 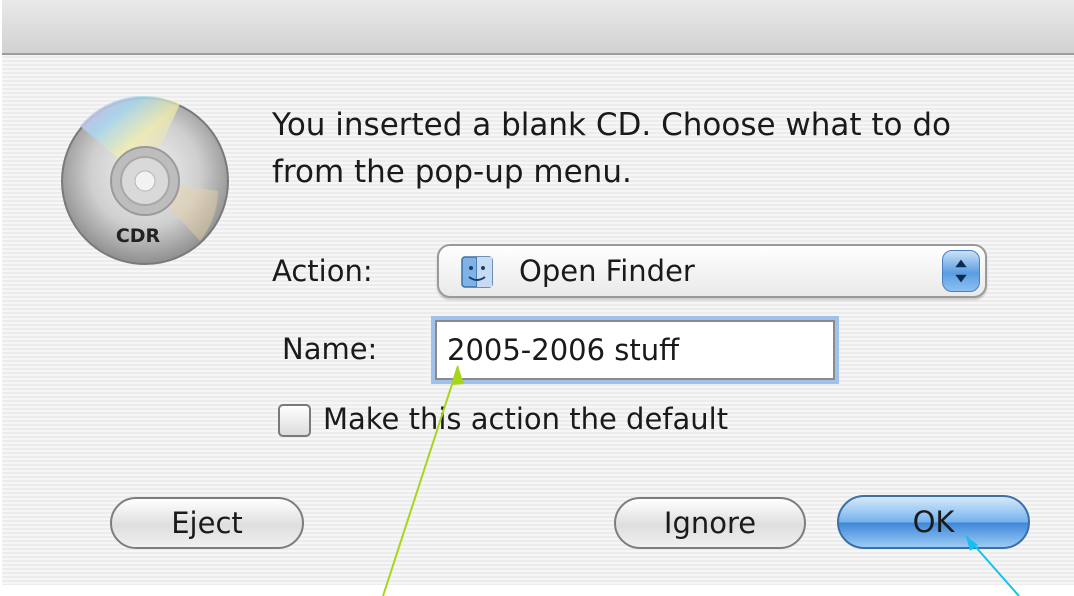 I want to click on name-field, so click(x=635, y=350).